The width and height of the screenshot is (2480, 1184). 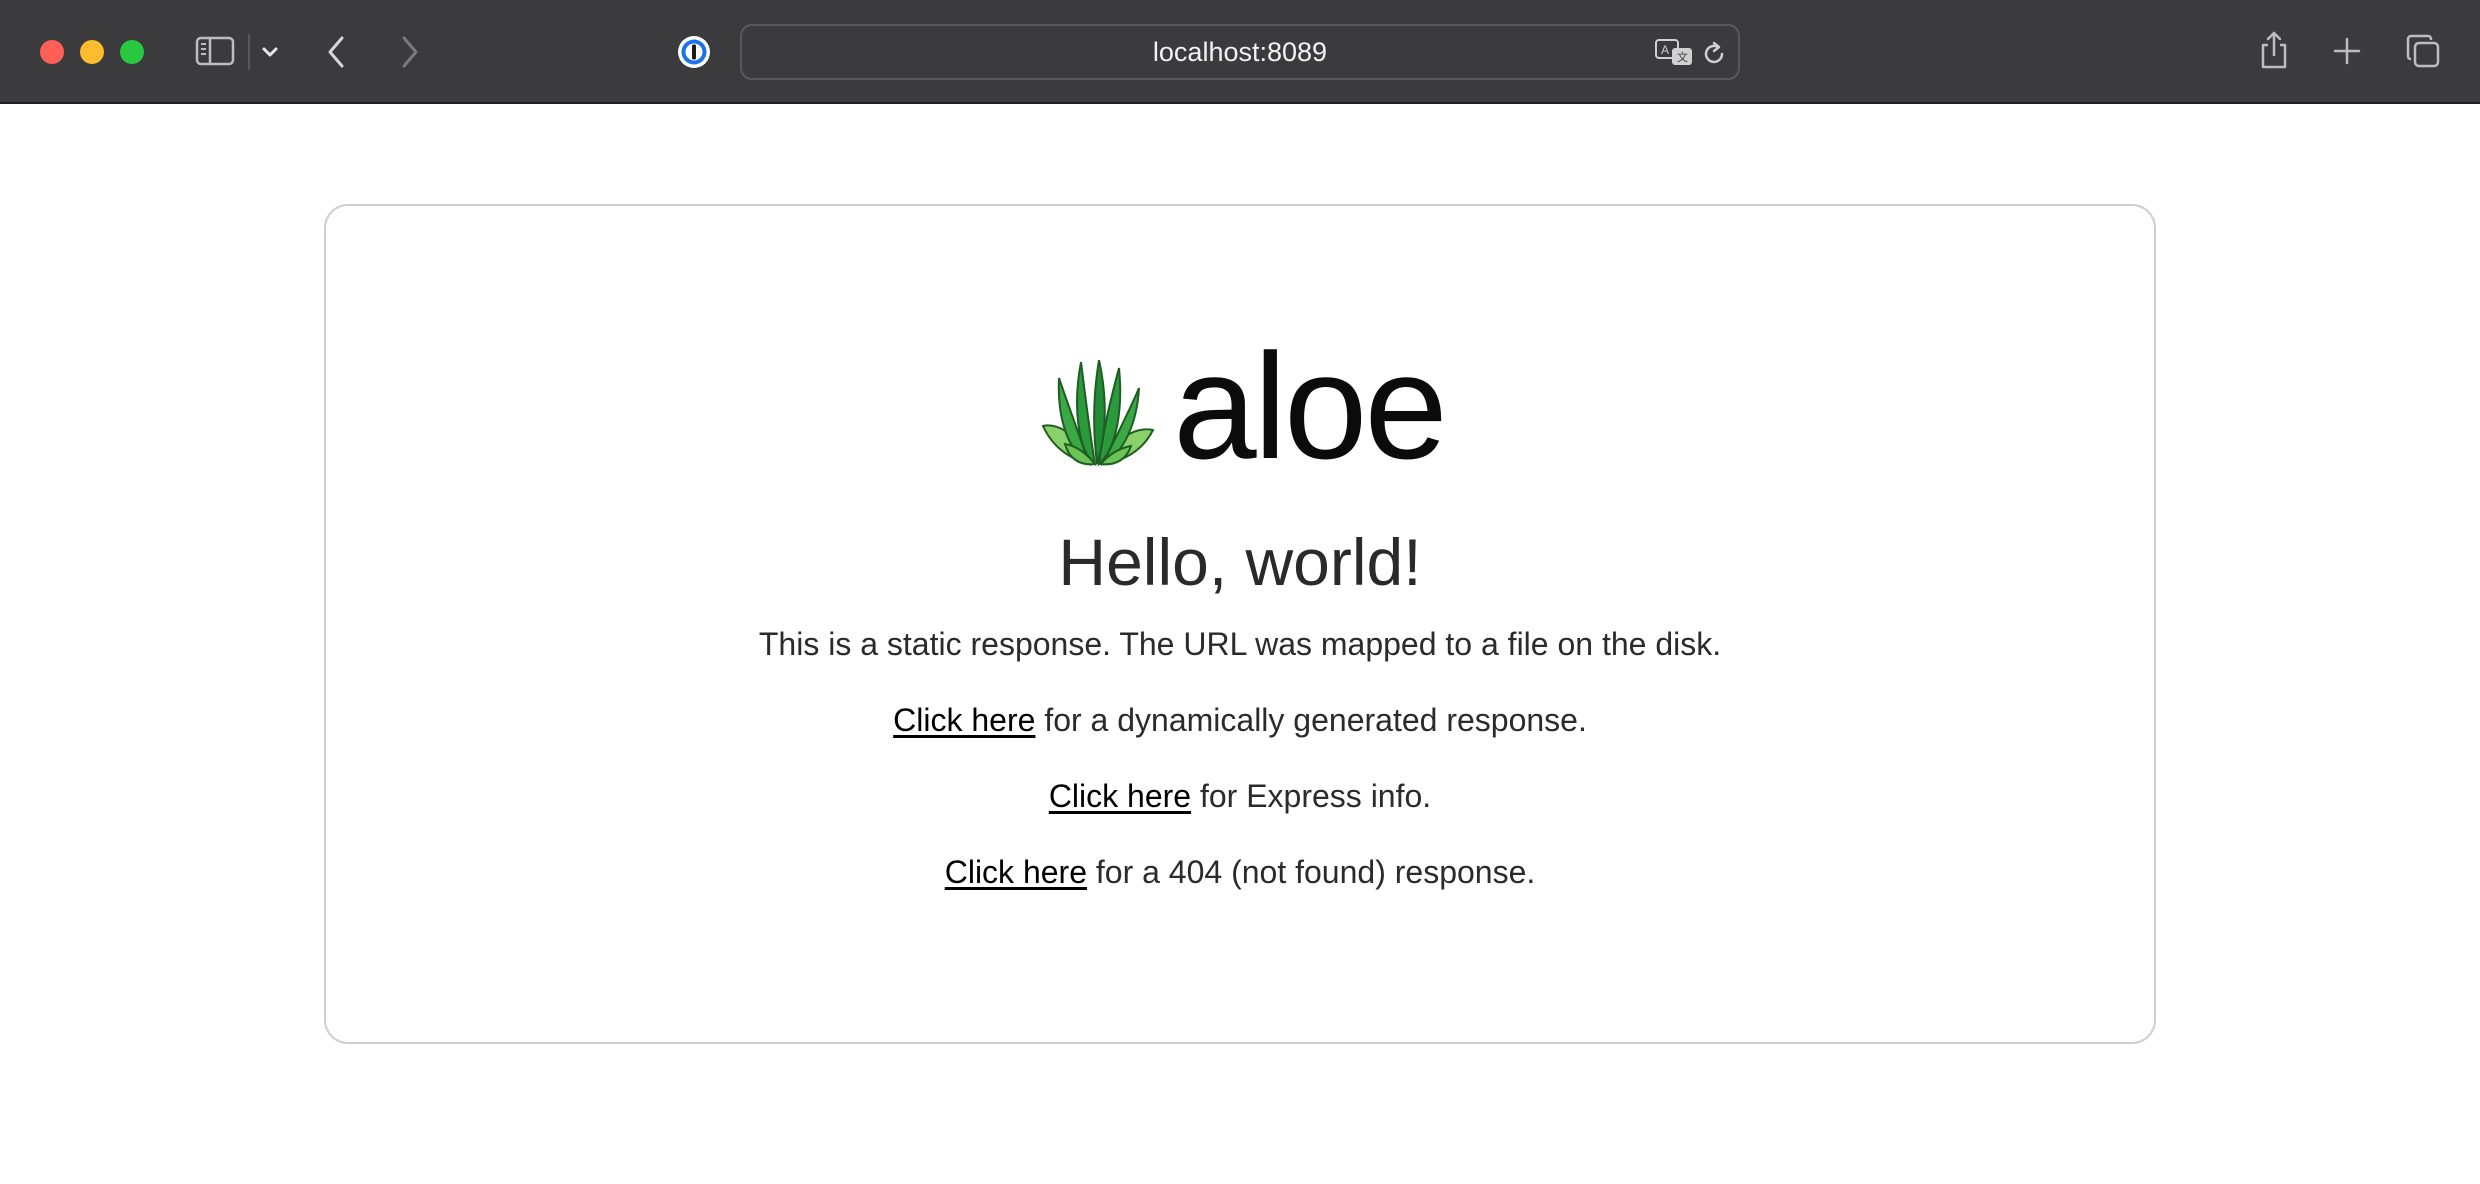 I want to click on chevron-down-icon, so click(x=270, y=52).